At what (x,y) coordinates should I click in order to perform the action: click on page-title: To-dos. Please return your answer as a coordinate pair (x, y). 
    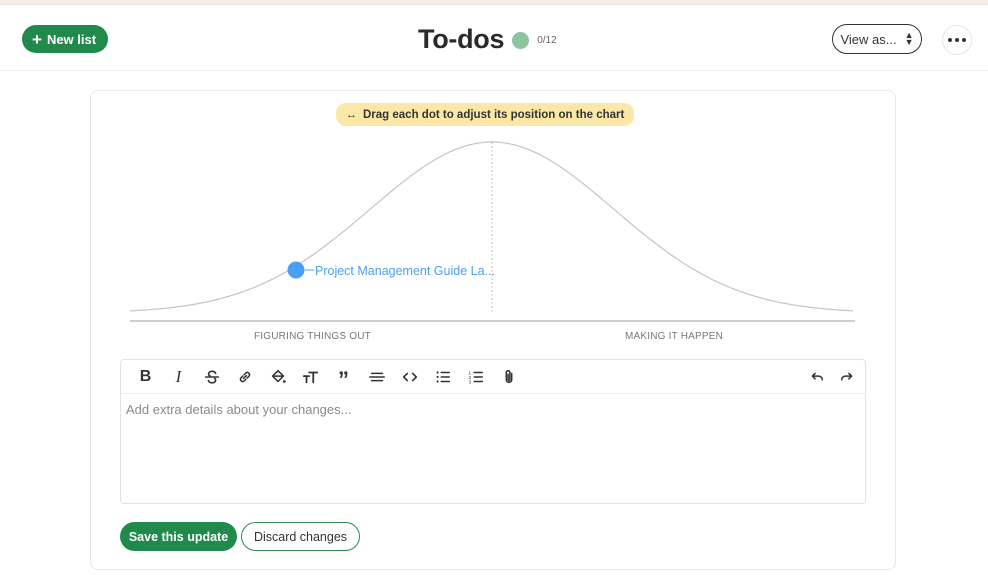
    Looking at the image, I should click on (461, 38).